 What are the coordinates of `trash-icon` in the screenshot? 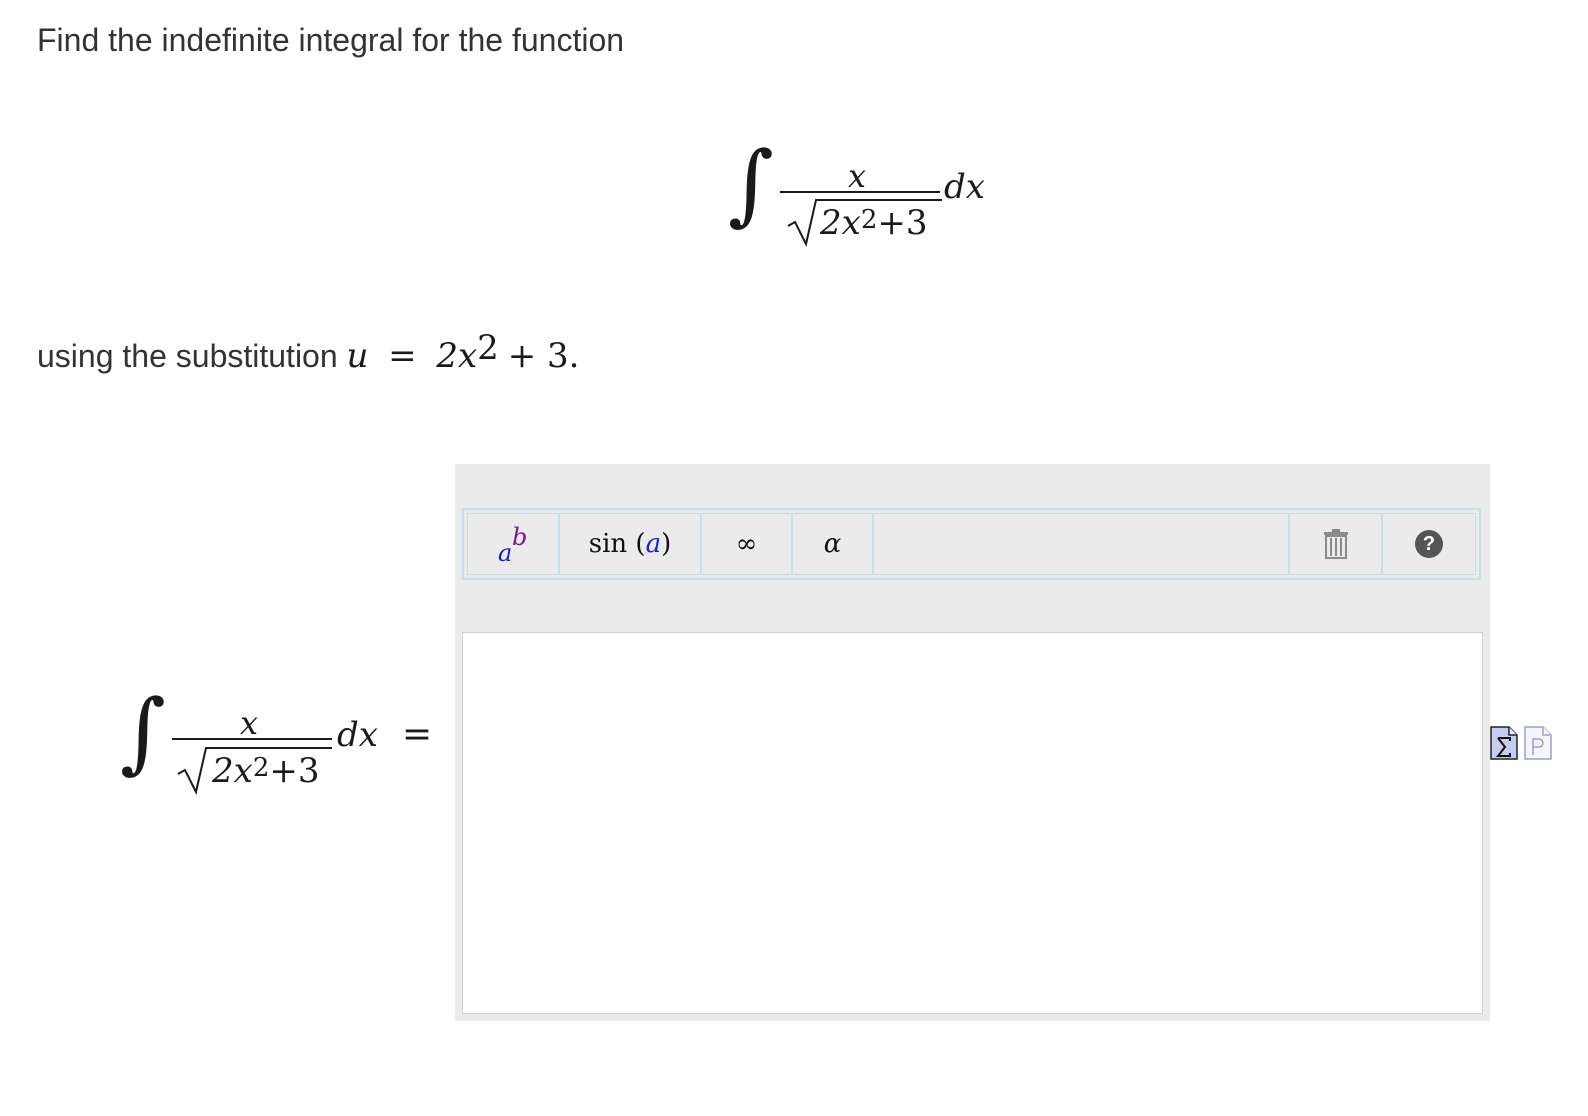 It's located at (1335, 544).